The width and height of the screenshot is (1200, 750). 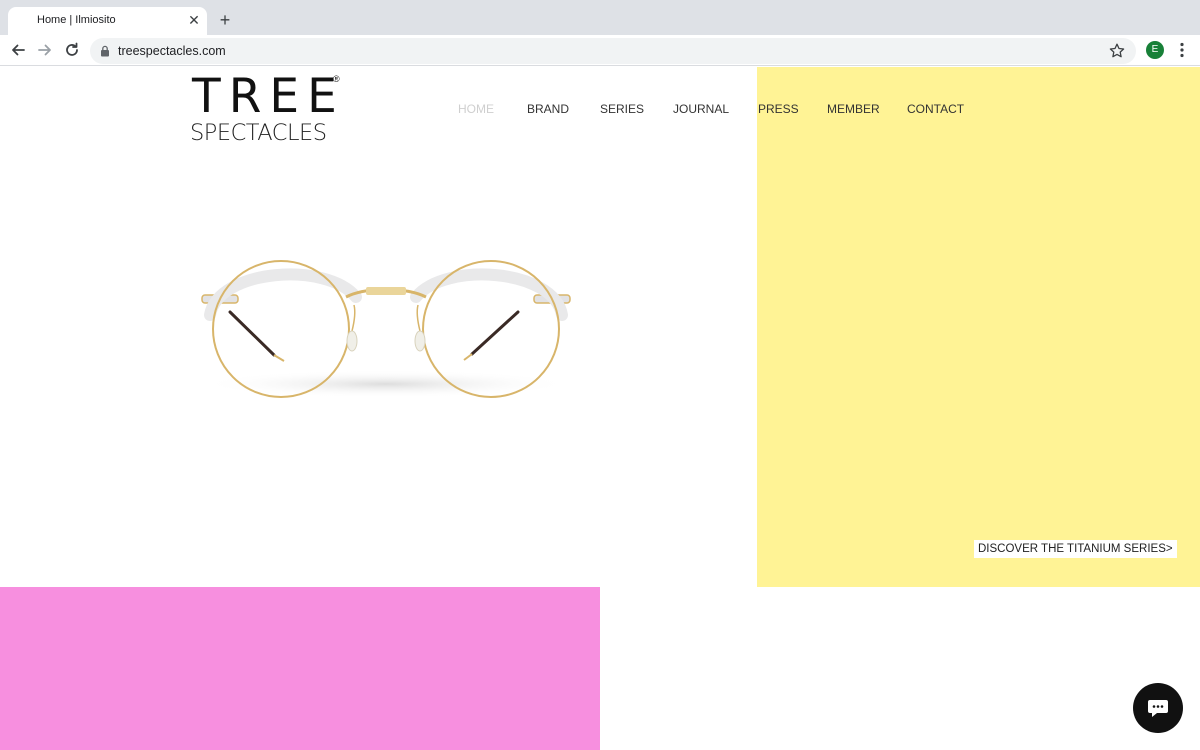 I want to click on nav-journal: JOURNAL, so click(x=701, y=109).